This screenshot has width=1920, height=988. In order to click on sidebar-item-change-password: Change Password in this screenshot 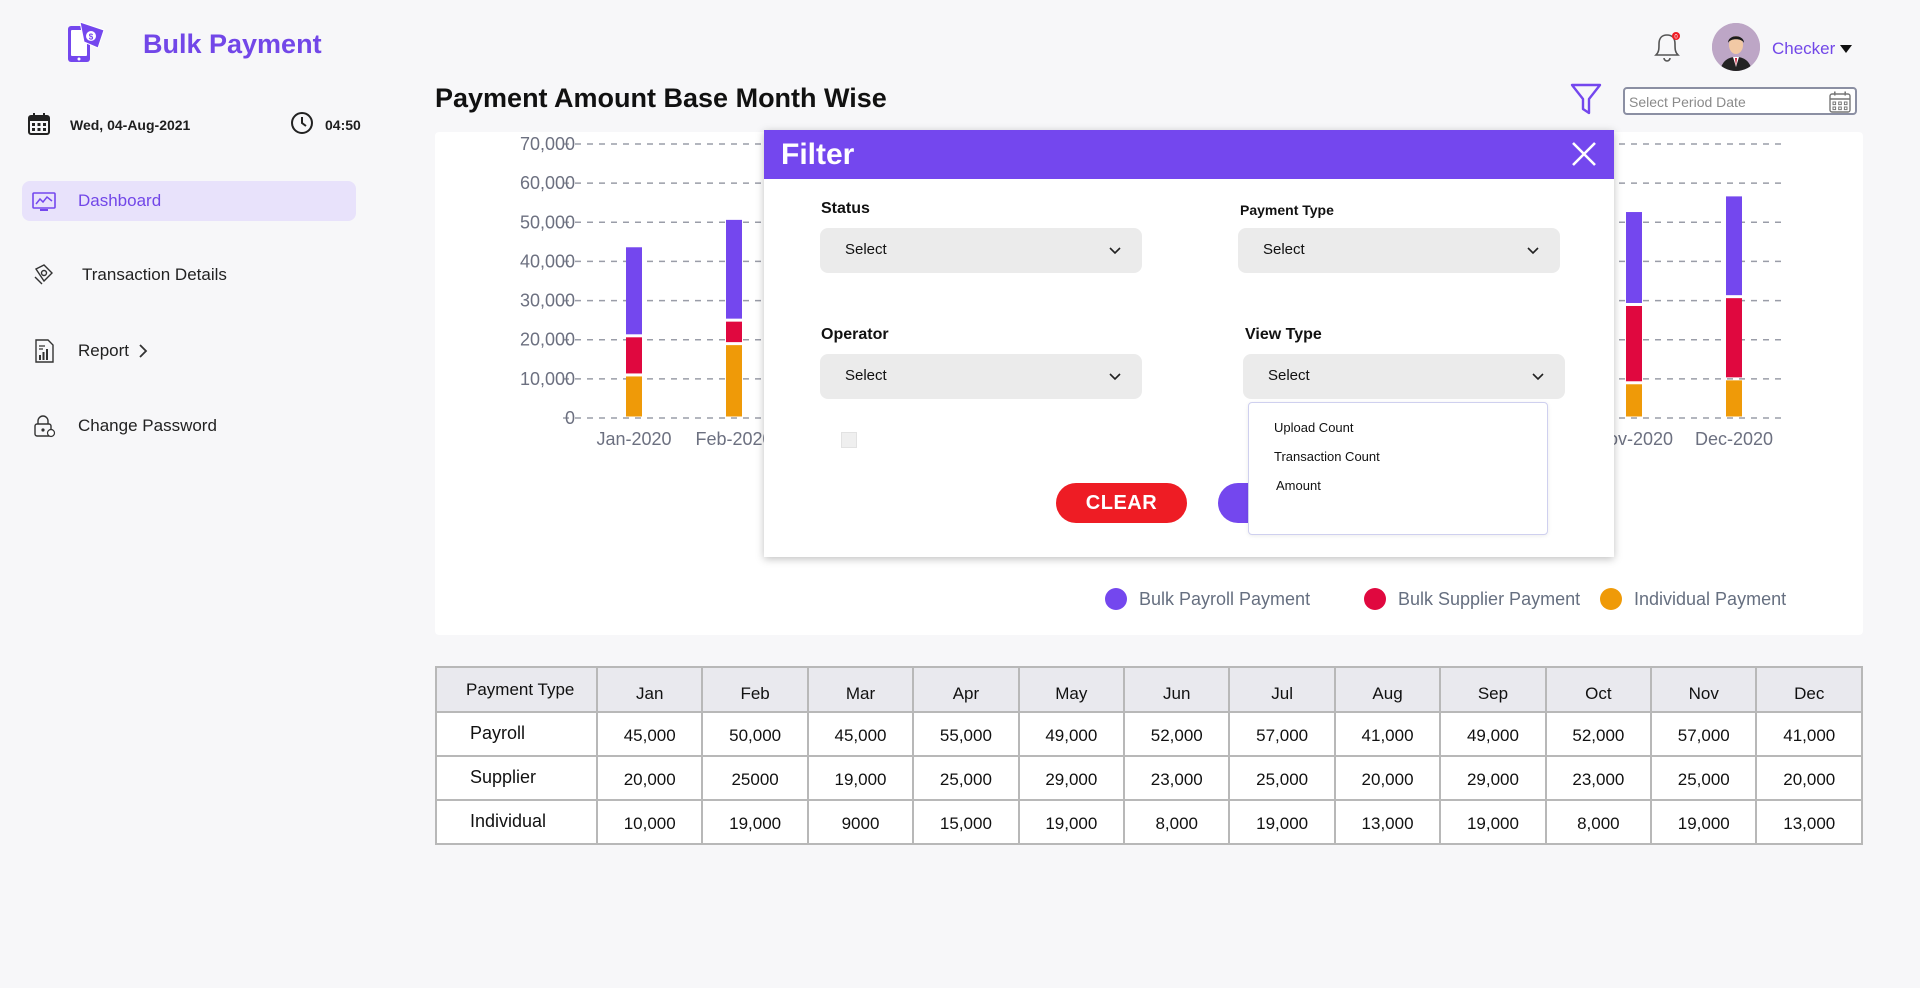, I will do `click(189, 426)`.